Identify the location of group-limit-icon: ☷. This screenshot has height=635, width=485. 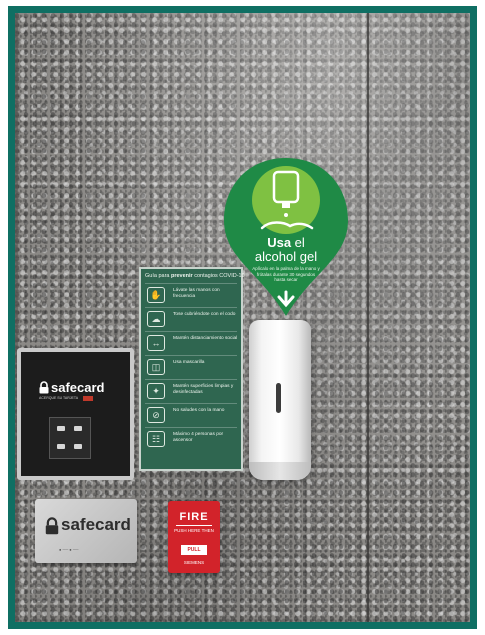
(156, 439).